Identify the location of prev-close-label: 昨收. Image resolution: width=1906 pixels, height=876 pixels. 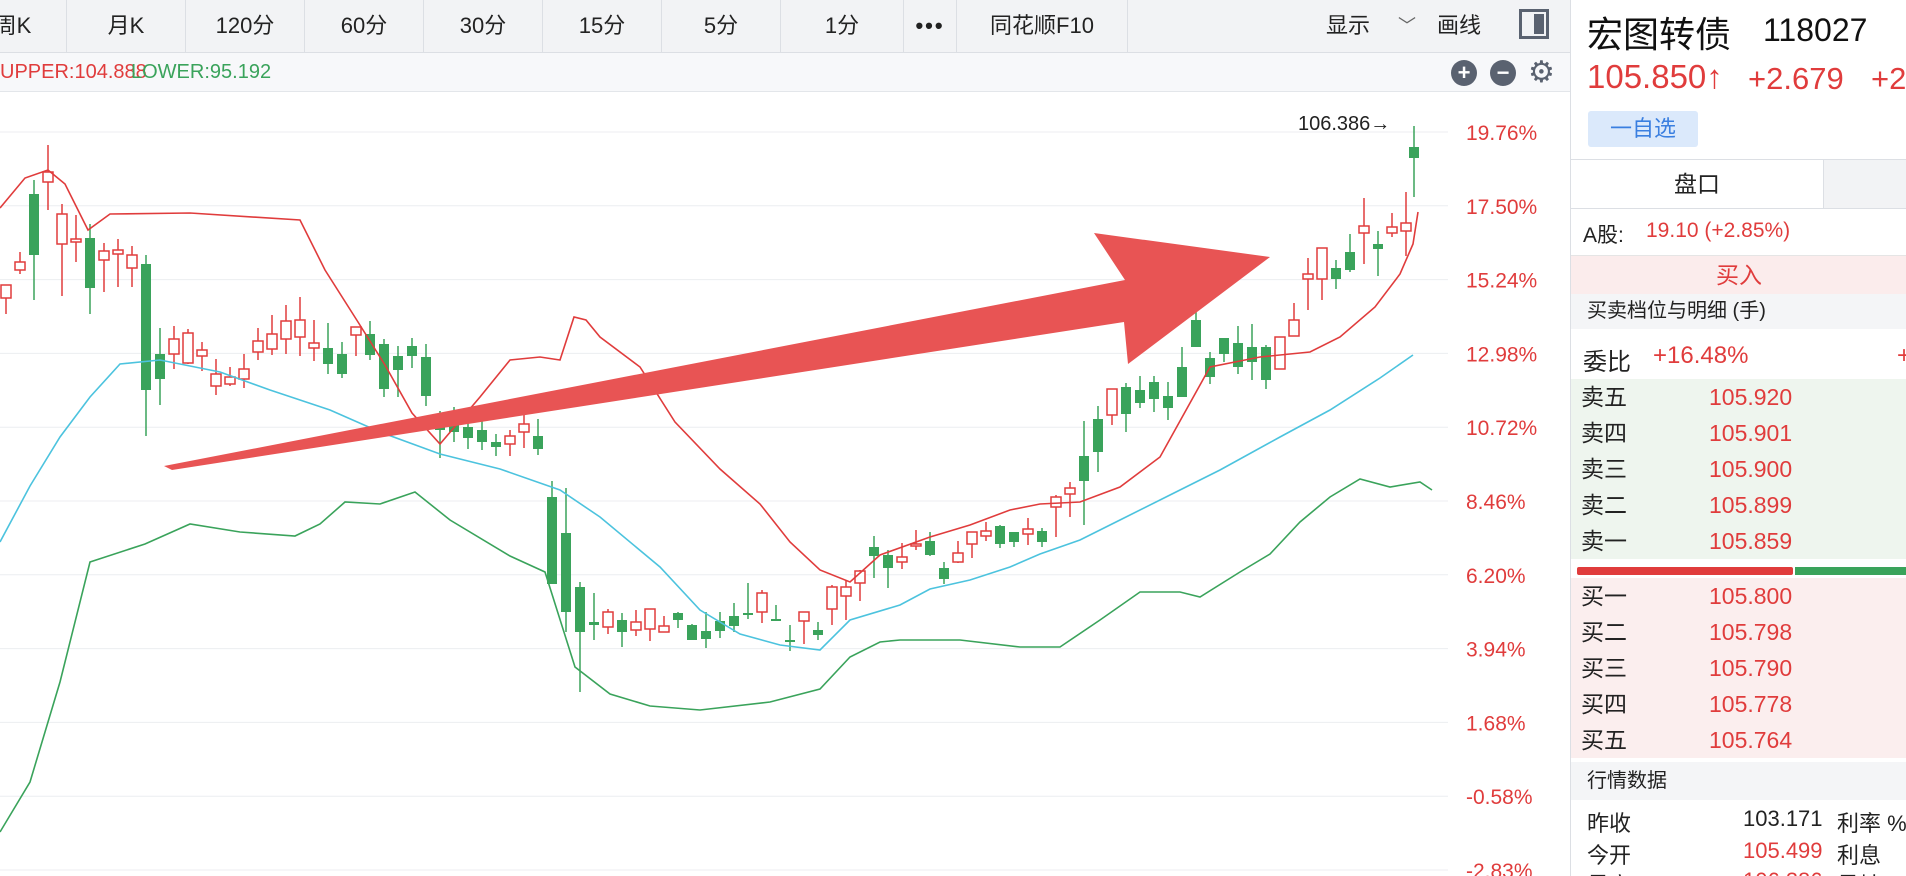
(1609, 823).